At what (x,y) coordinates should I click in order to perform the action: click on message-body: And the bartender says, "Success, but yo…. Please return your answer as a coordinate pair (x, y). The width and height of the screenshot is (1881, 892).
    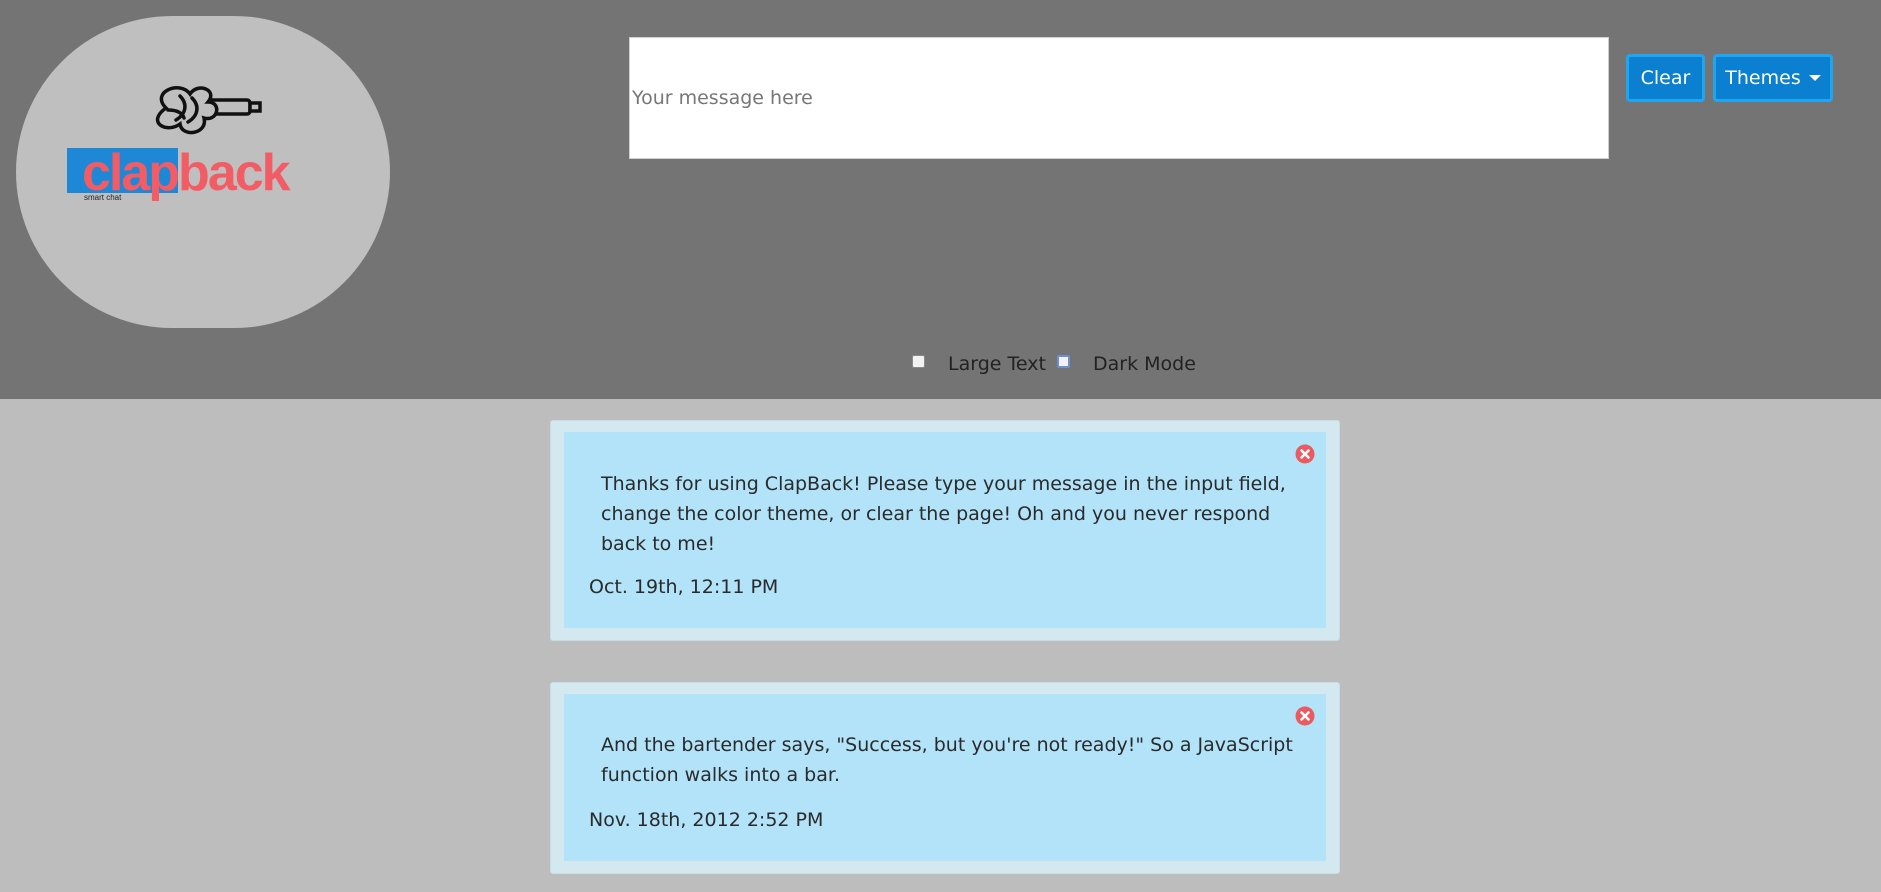
    Looking at the image, I should click on (945, 777).